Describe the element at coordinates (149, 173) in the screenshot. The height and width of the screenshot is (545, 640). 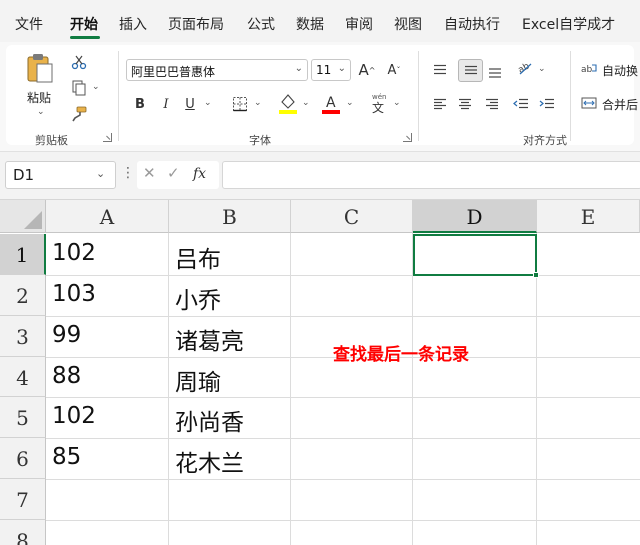
I see `cancel-icon: ✕` at that location.